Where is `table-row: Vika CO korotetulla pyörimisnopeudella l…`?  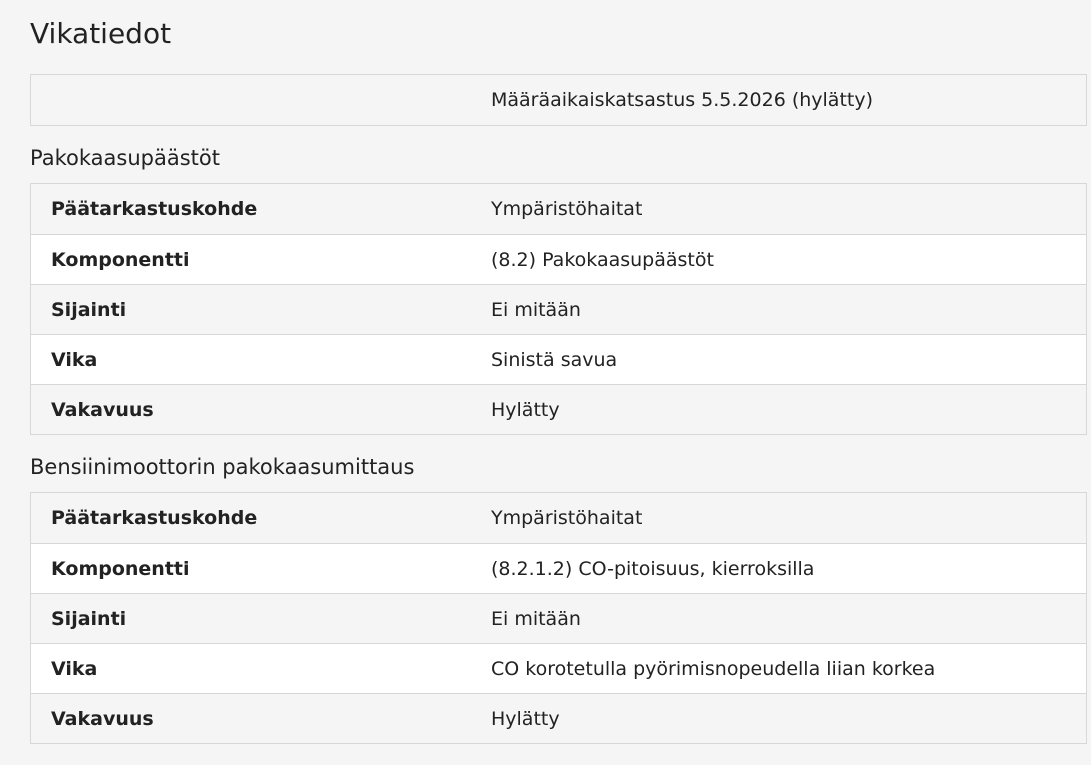 table-row: Vika CO korotetulla pyörimisnopeudella l… is located at coordinates (558, 668).